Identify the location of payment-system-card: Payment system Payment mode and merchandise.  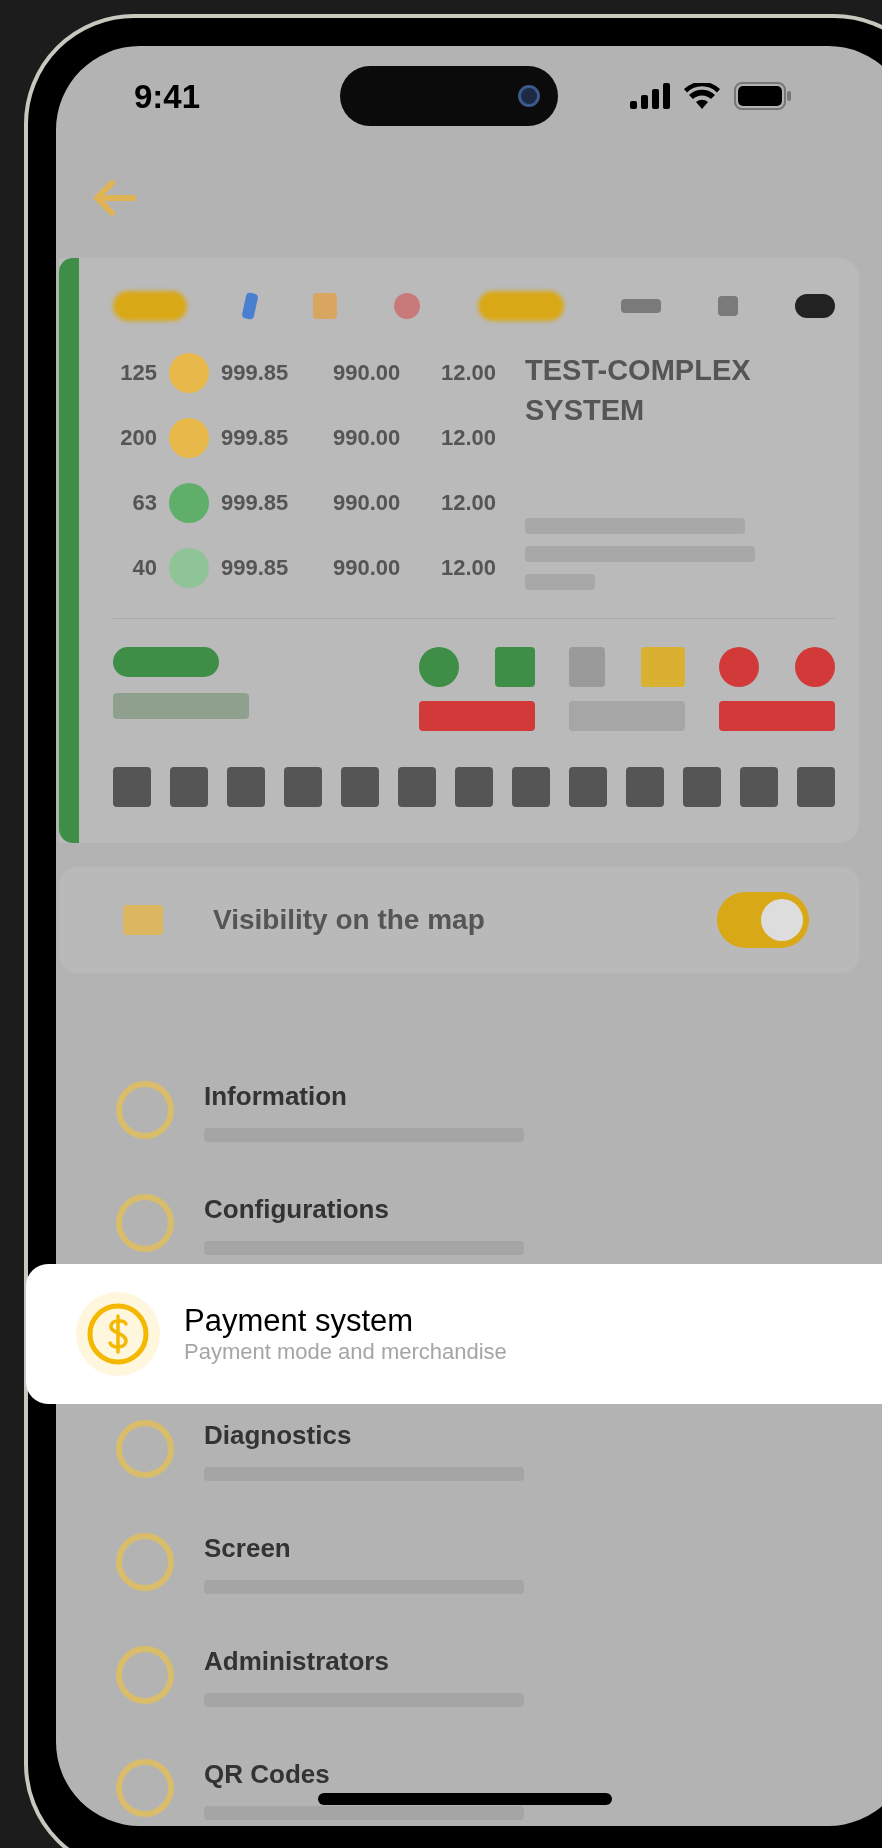
(454, 1334).